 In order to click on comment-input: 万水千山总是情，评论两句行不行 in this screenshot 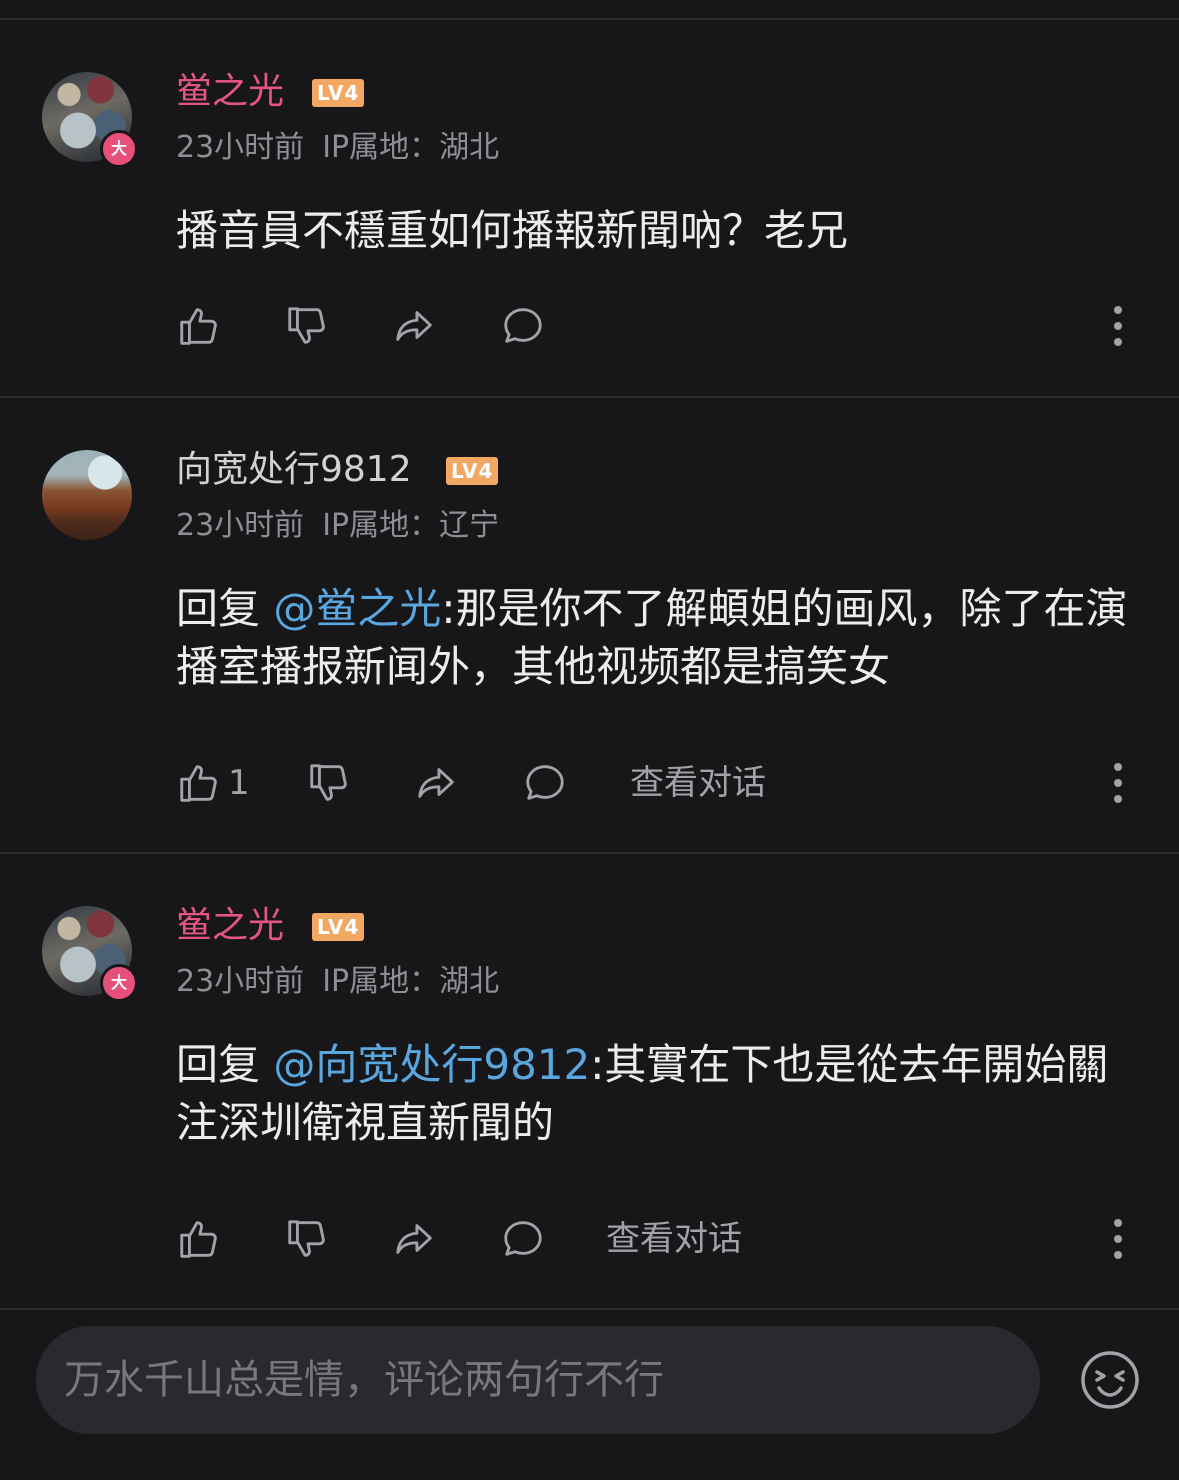, I will do `click(538, 1380)`.